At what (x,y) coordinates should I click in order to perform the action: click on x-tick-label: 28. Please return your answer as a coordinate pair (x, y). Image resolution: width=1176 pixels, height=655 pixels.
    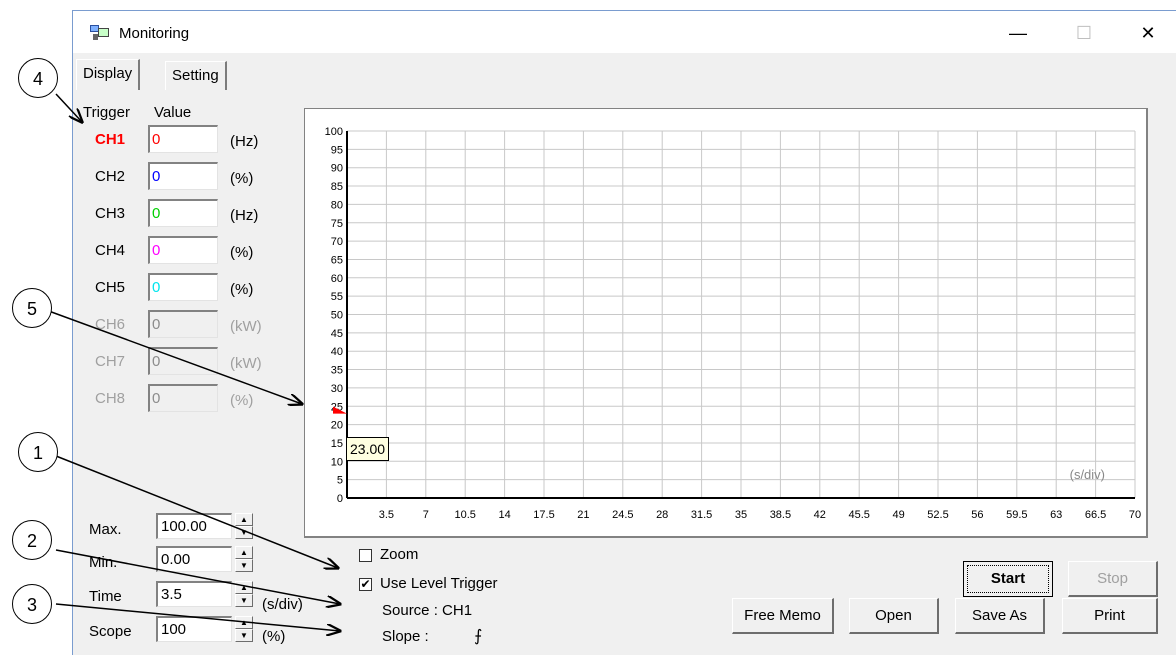
    Looking at the image, I should click on (662, 515).